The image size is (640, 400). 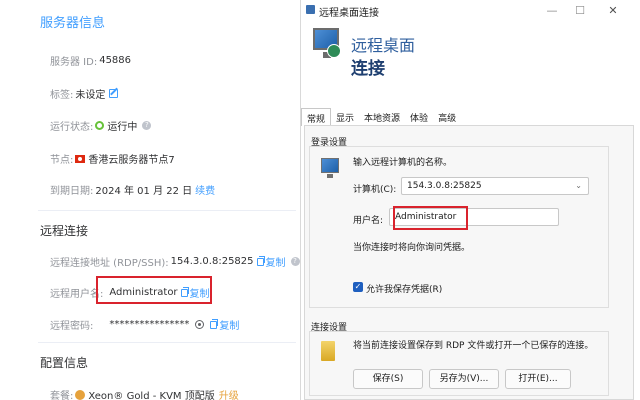 I want to click on cpu-label: 套餐:, so click(x=62, y=395).